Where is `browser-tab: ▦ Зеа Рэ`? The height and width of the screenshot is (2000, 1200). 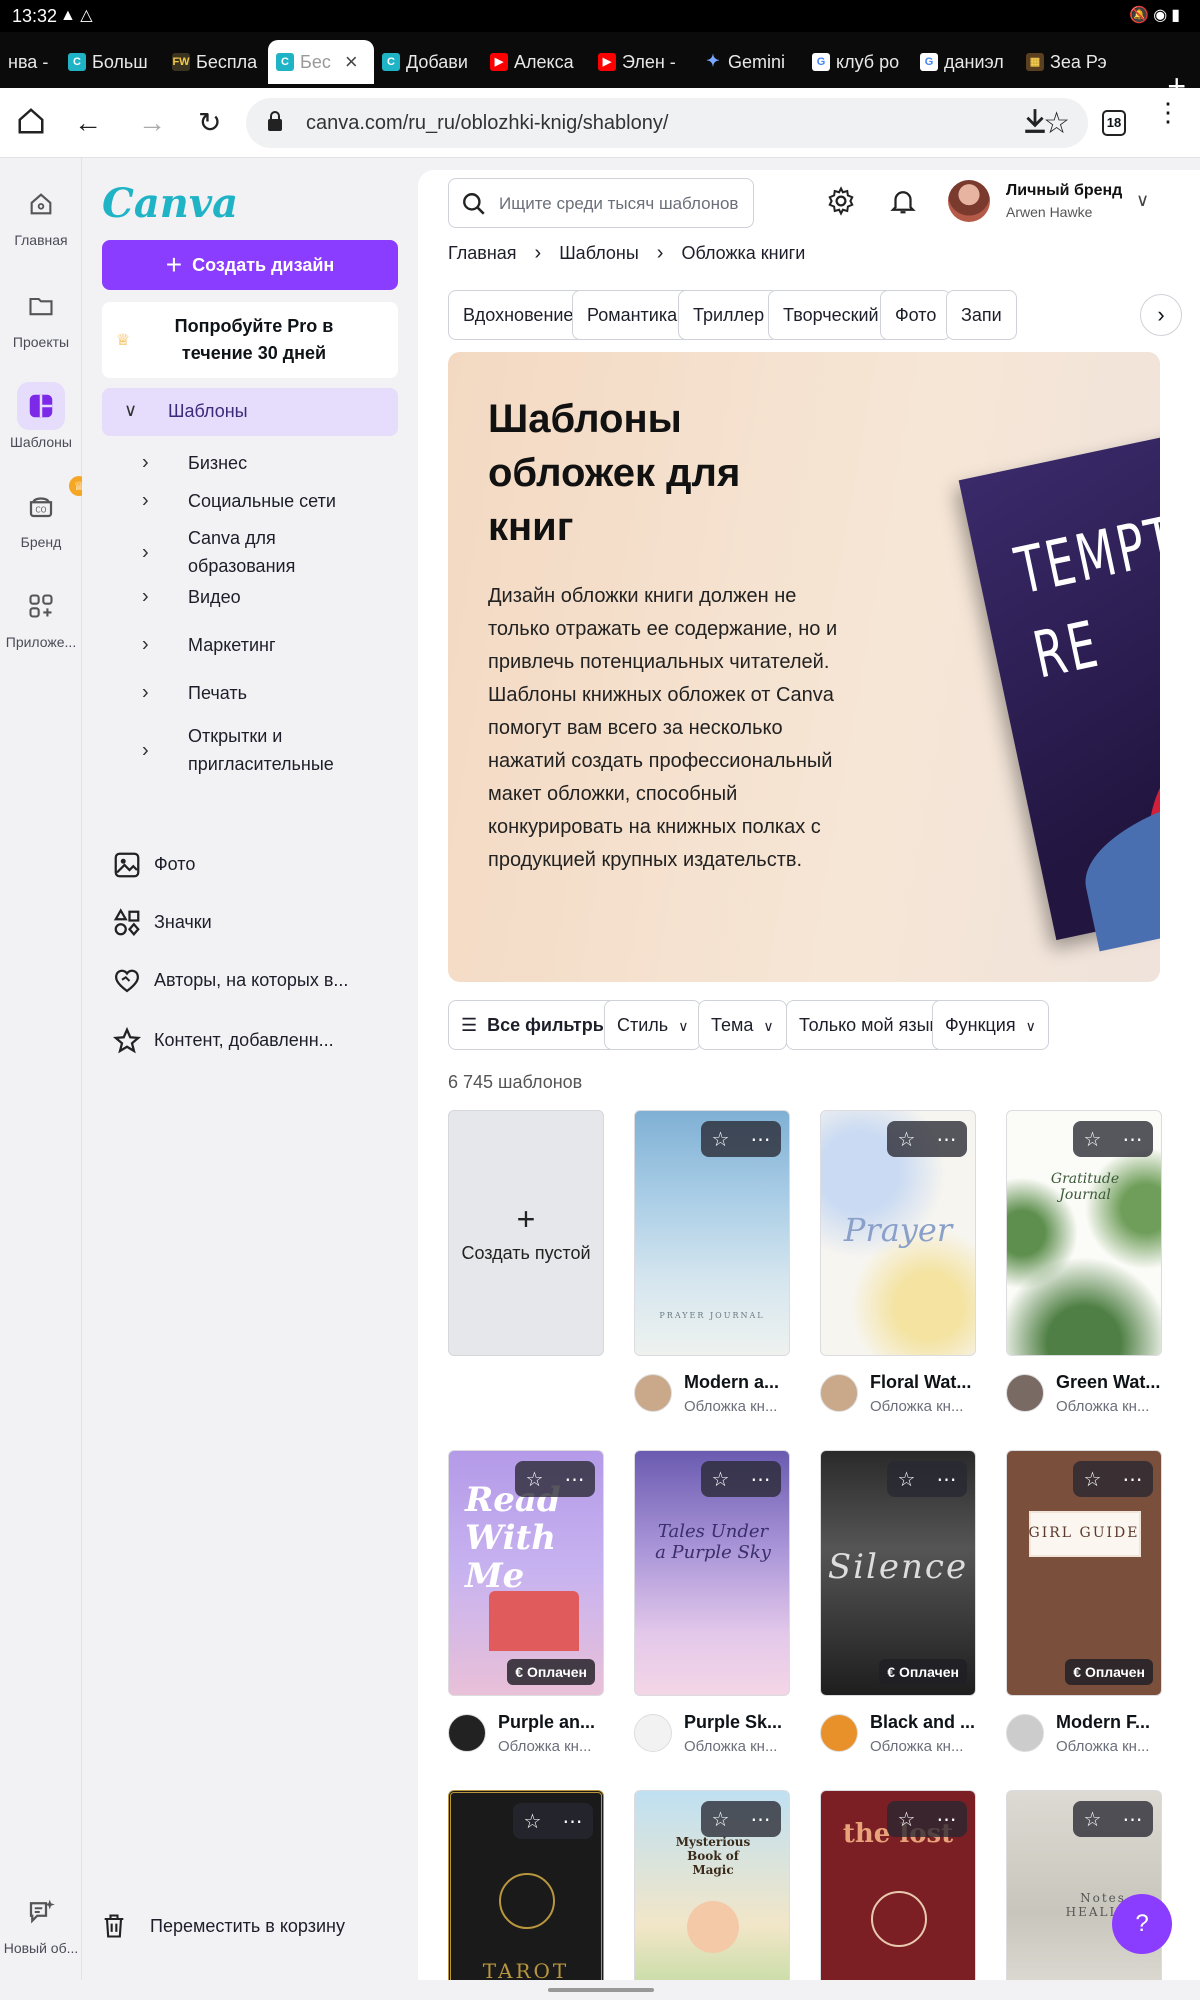 browser-tab: ▦ Зеа Рэ is located at coordinates (1069, 62).